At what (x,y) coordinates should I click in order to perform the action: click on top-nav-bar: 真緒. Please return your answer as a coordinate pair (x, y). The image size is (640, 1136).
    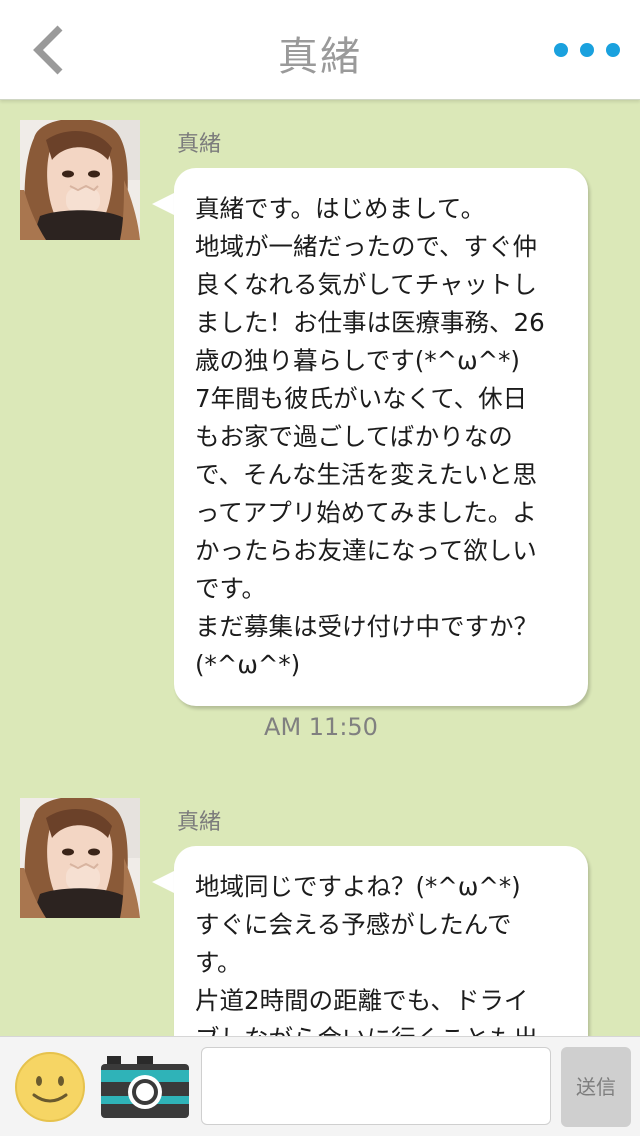
    Looking at the image, I should click on (320, 50).